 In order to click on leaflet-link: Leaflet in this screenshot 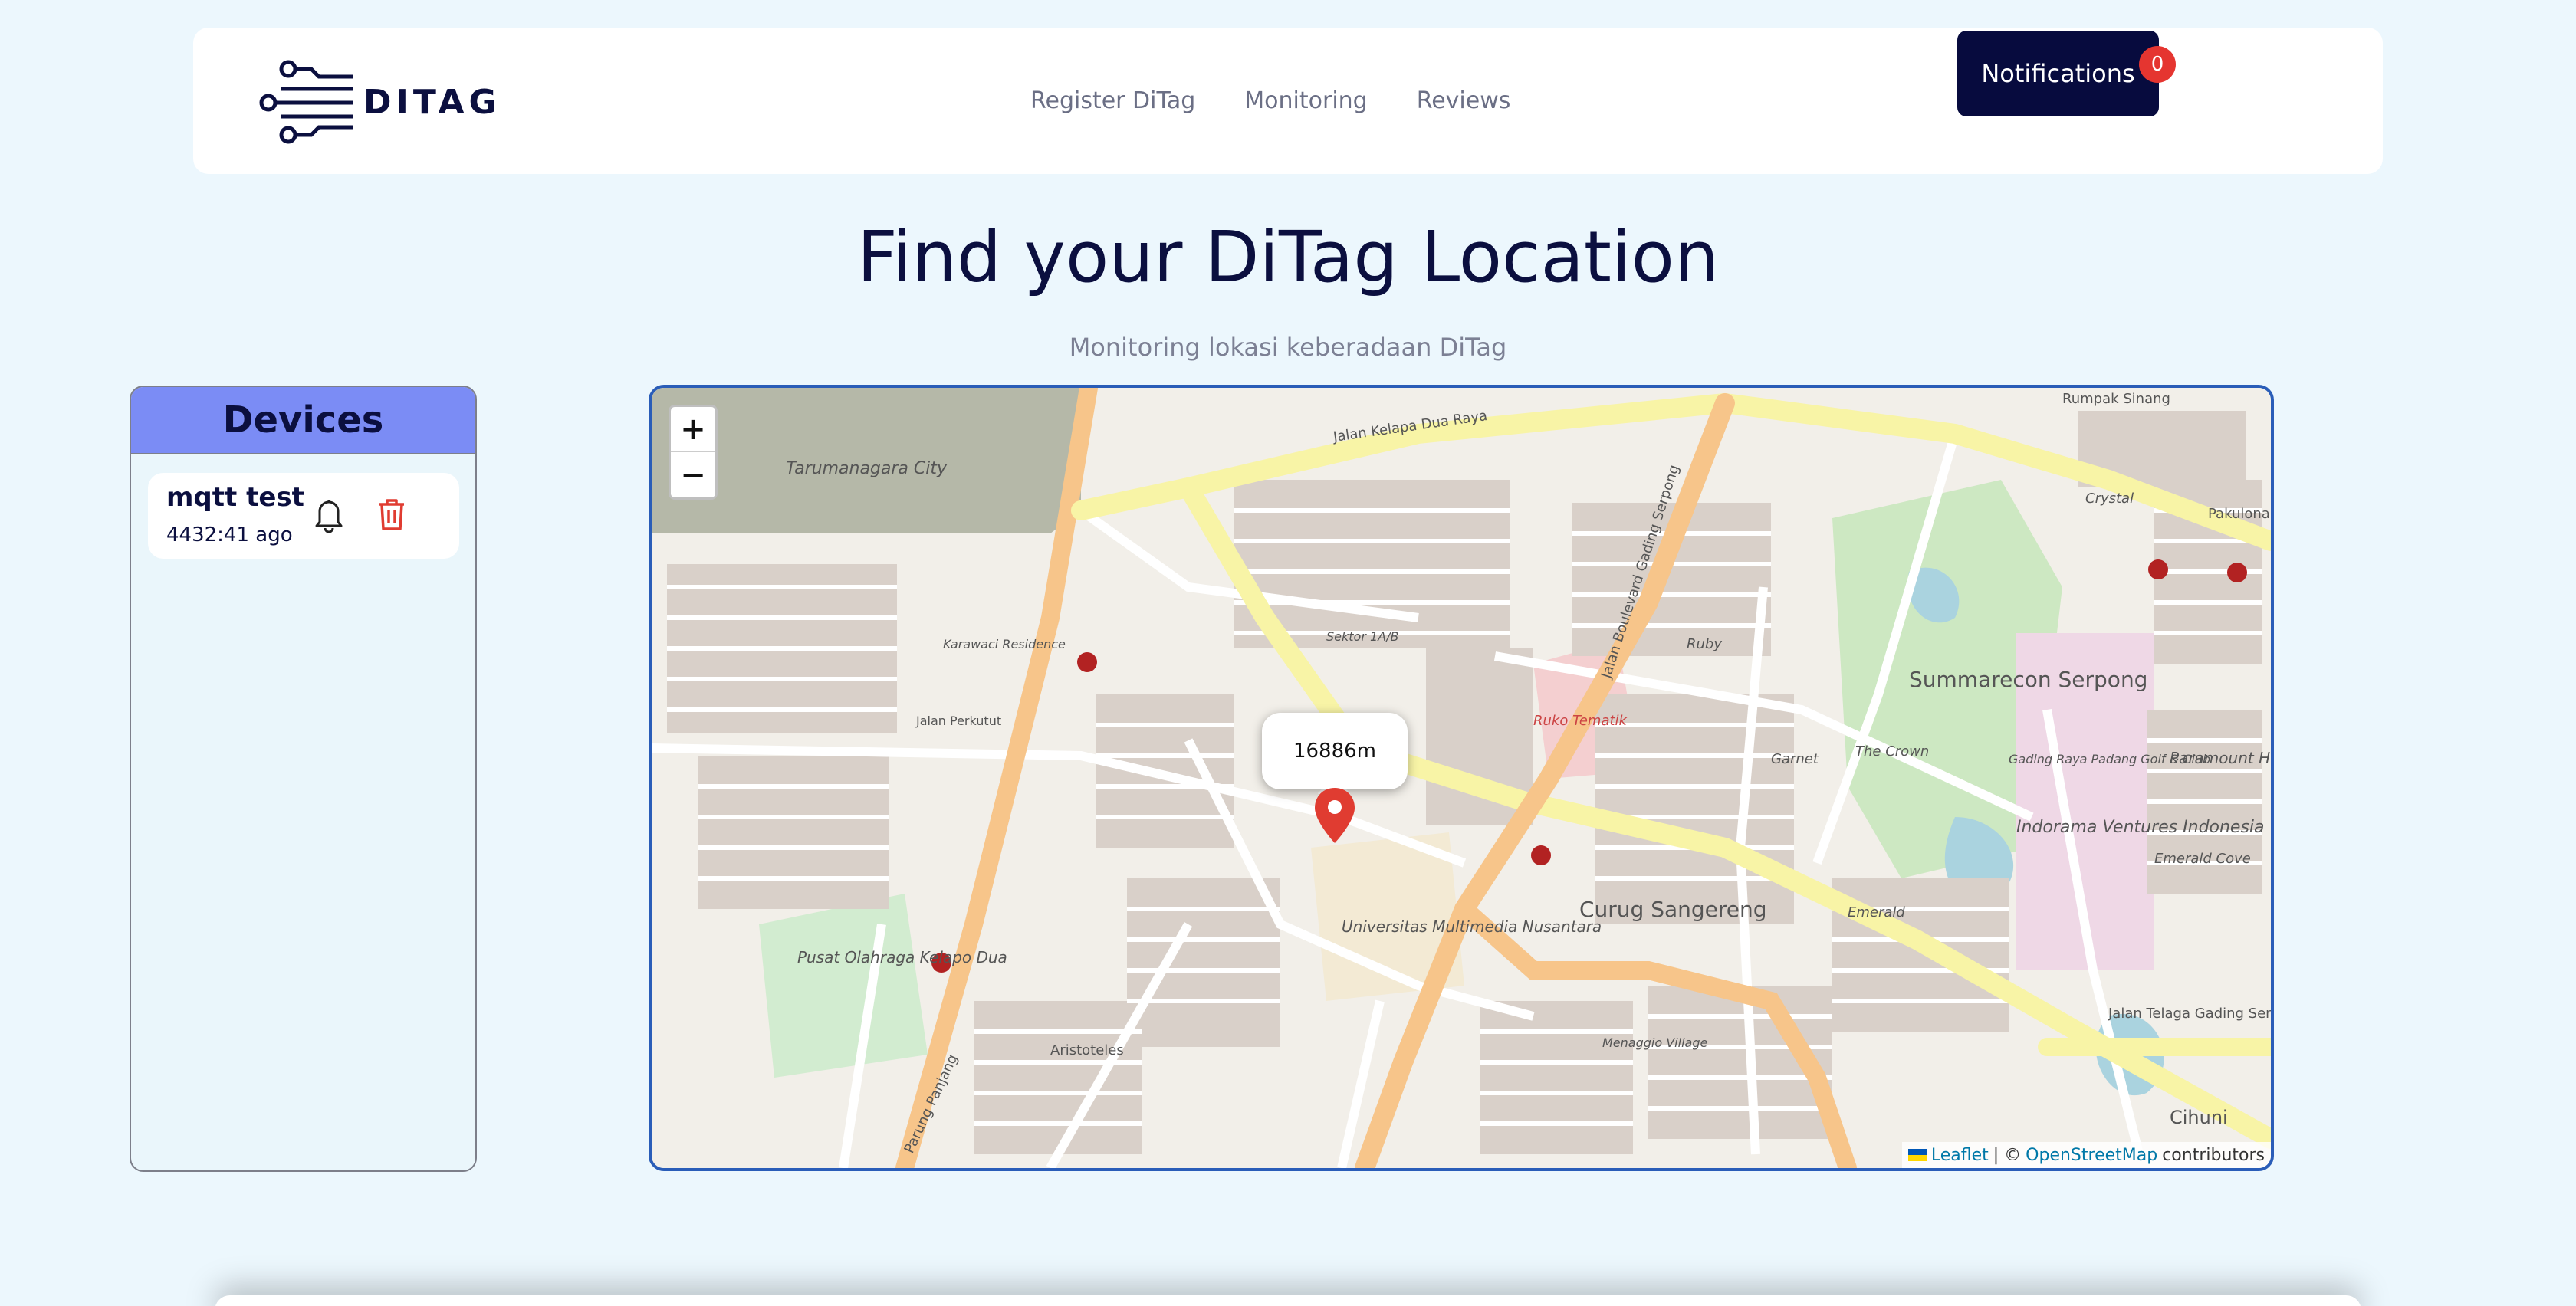, I will do `click(1960, 1156)`.